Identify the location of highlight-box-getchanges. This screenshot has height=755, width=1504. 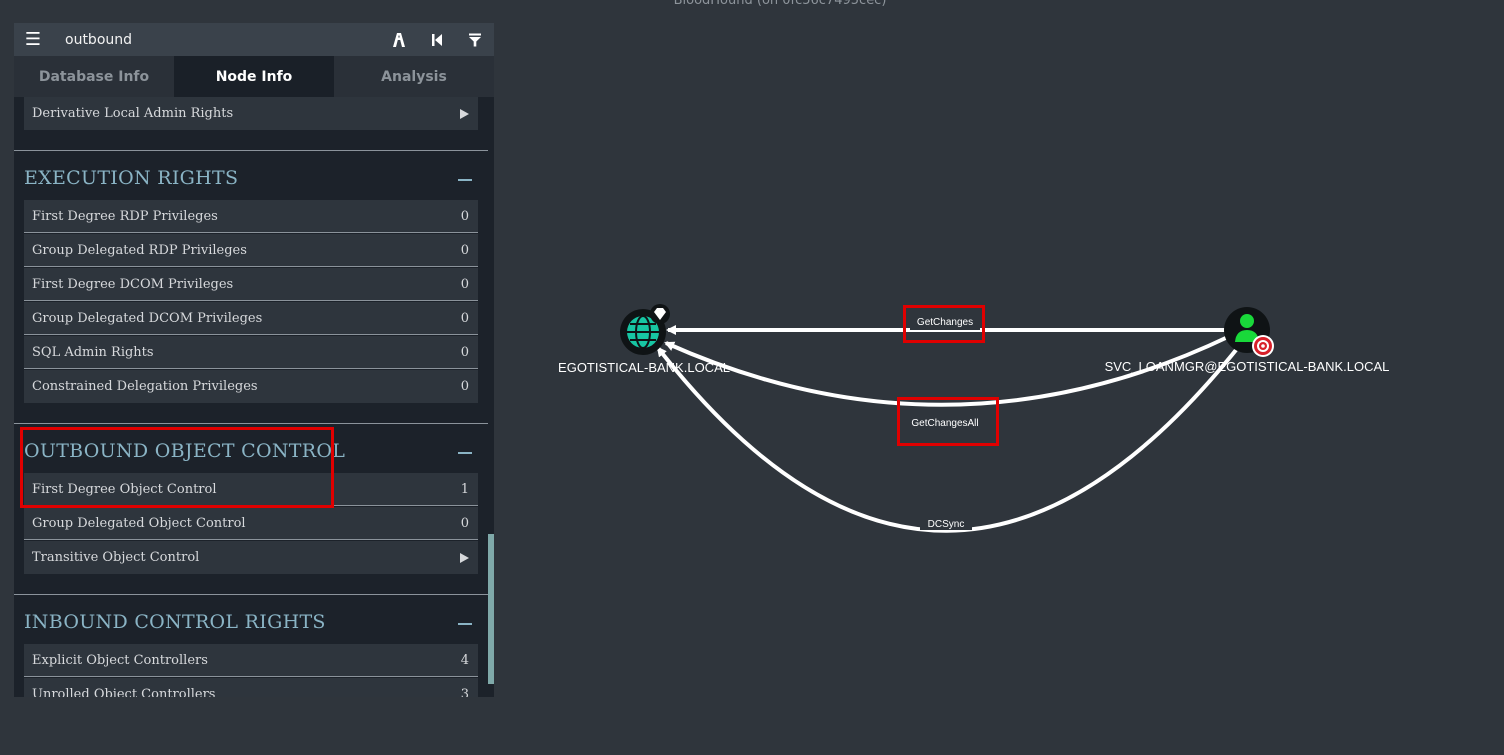
(944, 324).